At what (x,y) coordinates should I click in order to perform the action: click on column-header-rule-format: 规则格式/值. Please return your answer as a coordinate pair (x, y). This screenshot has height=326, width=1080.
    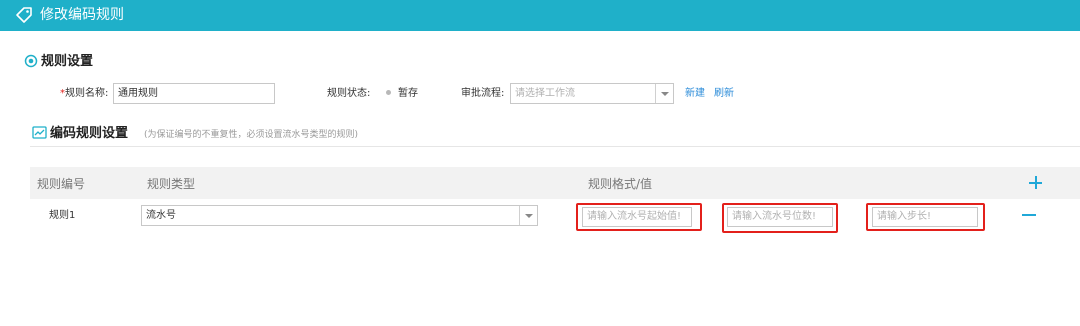
    Looking at the image, I should click on (620, 184).